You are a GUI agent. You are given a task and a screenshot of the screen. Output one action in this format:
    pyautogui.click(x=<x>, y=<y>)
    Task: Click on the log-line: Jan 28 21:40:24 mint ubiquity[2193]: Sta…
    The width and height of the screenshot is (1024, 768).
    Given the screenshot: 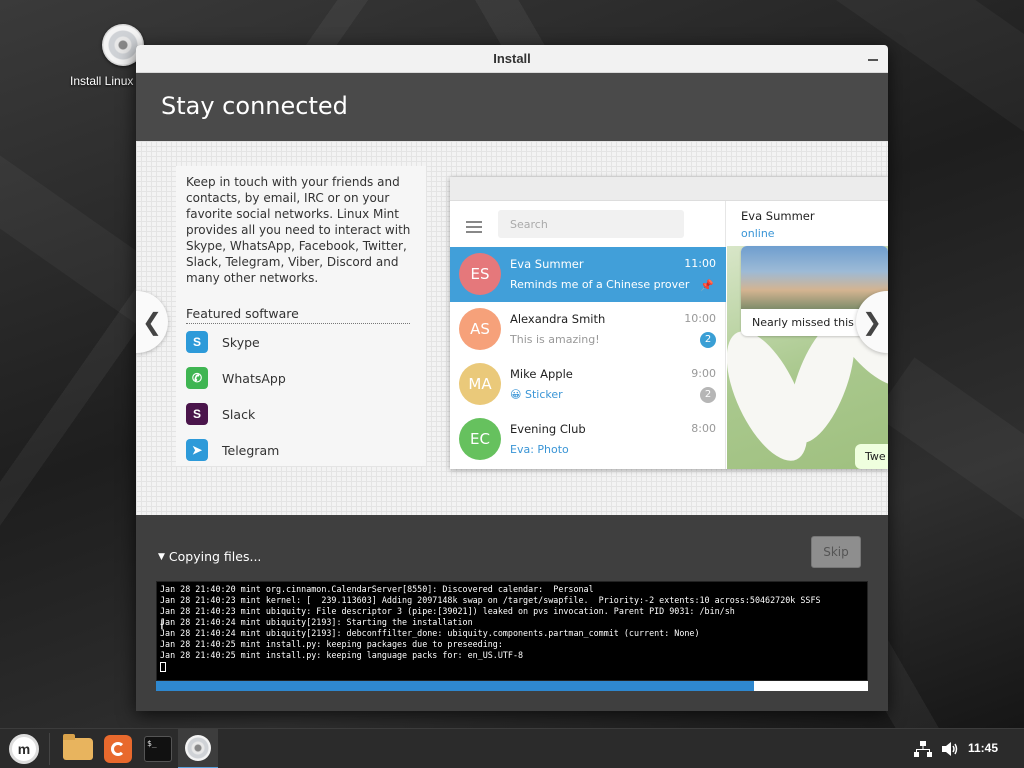 What is the action you would take?
    pyautogui.click(x=316, y=622)
    